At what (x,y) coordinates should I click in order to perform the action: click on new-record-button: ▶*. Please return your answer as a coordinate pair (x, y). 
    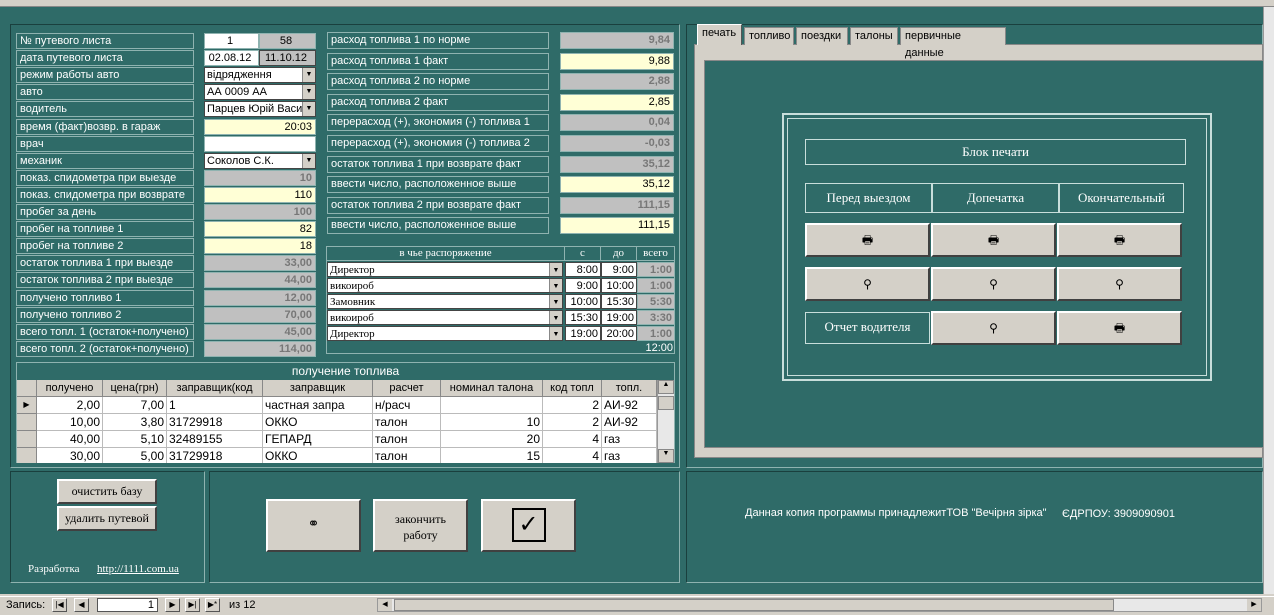
    Looking at the image, I should click on (212, 605).